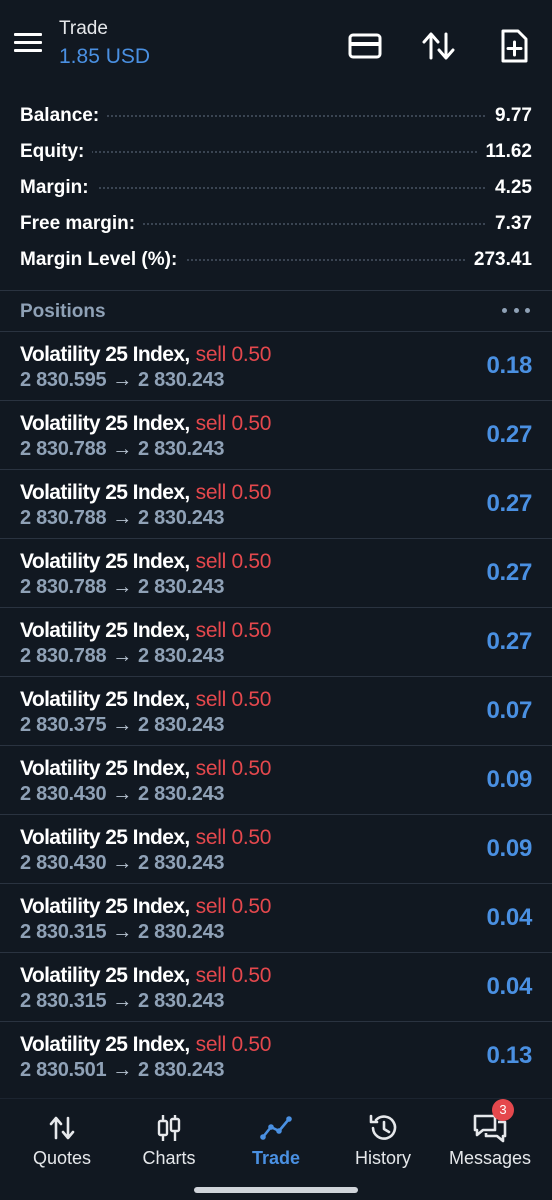  What do you see at coordinates (276, 311) in the screenshot?
I see `positions-header: Positions` at bounding box center [276, 311].